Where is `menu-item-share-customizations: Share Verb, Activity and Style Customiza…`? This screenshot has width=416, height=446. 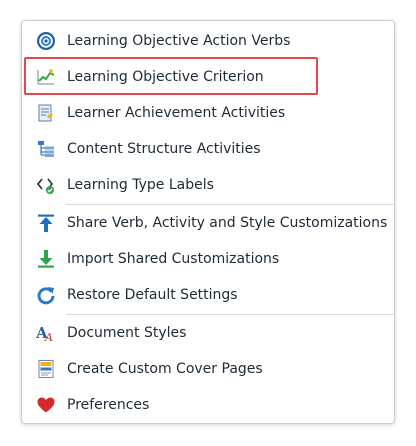
menu-item-share-customizations: Share Verb, Activity and Style Customiza… is located at coordinates (208, 223).